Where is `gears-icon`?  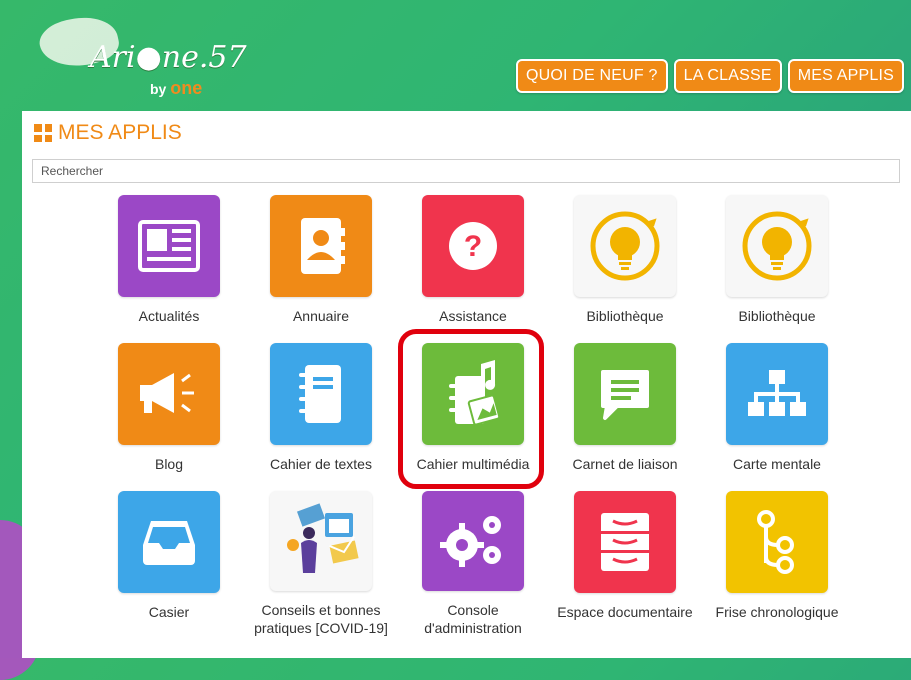 gears-icon is located at coordinates (473, 541).